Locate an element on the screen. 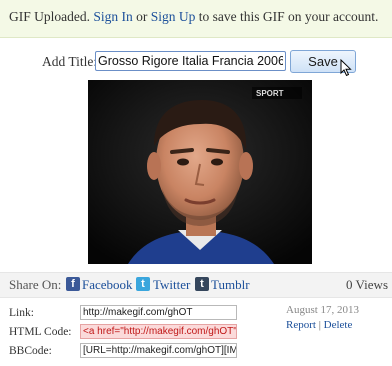  title-label: Add Title: is located at coordinates (70, 61).